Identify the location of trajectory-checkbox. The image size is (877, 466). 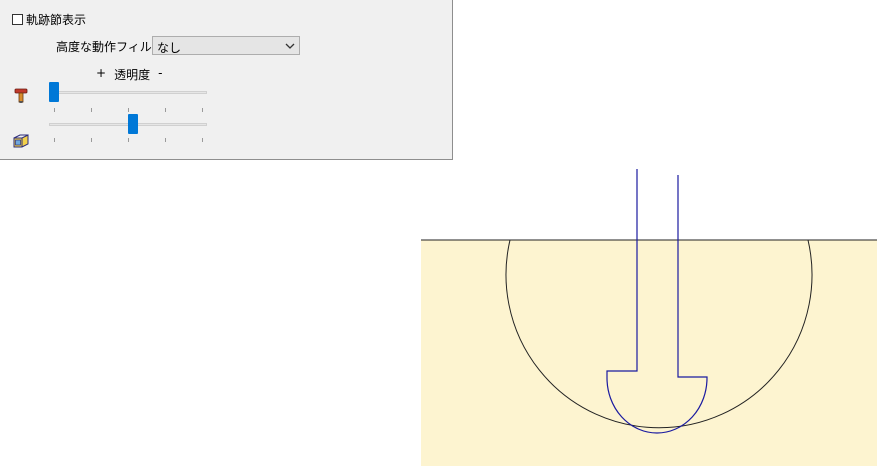
(17, 19).